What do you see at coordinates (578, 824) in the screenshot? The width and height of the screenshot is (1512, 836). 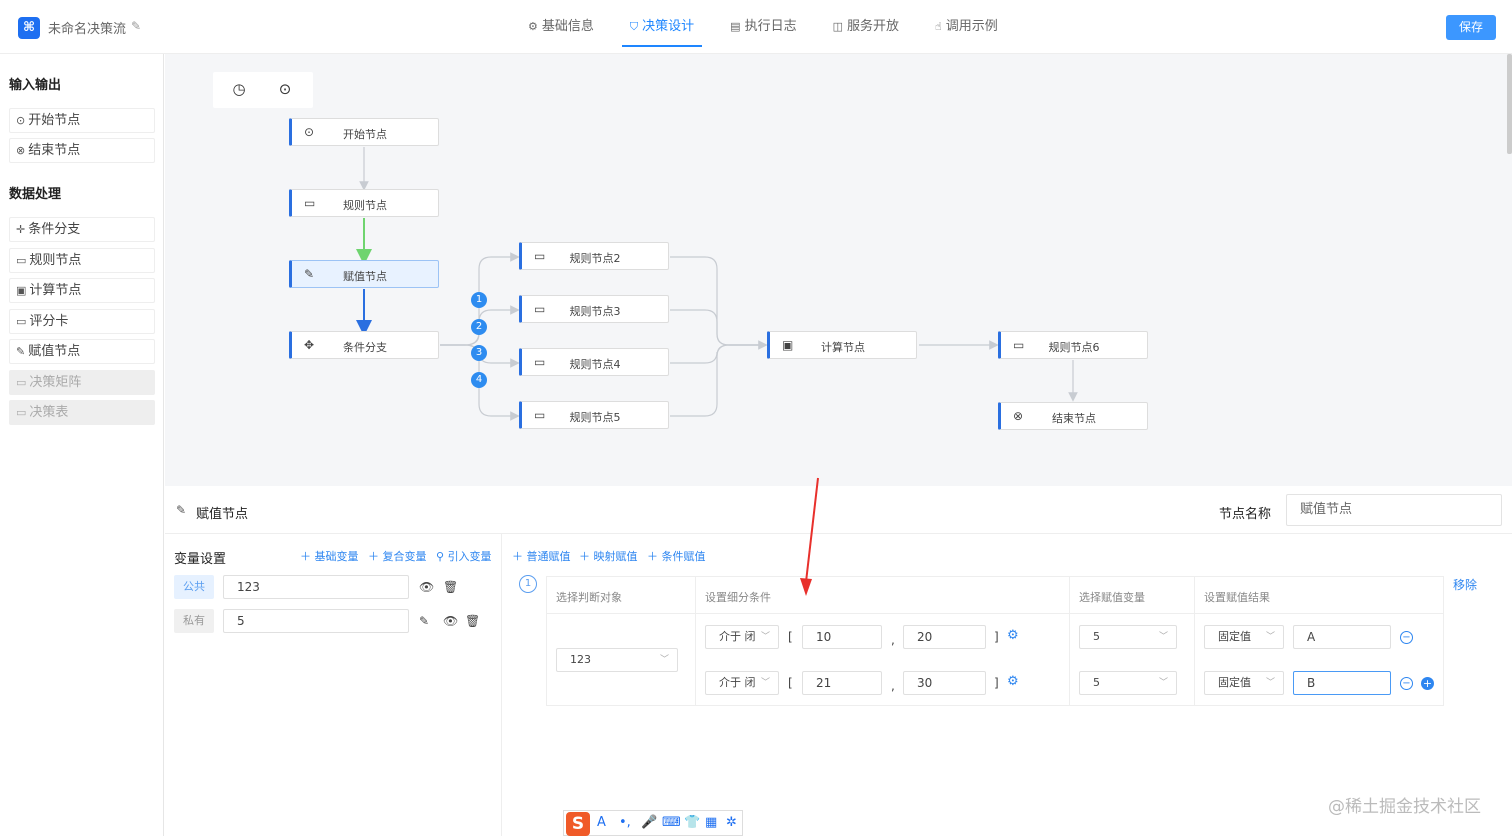 I see `ime-logo-icon: S` at bounding box center [578, 824].